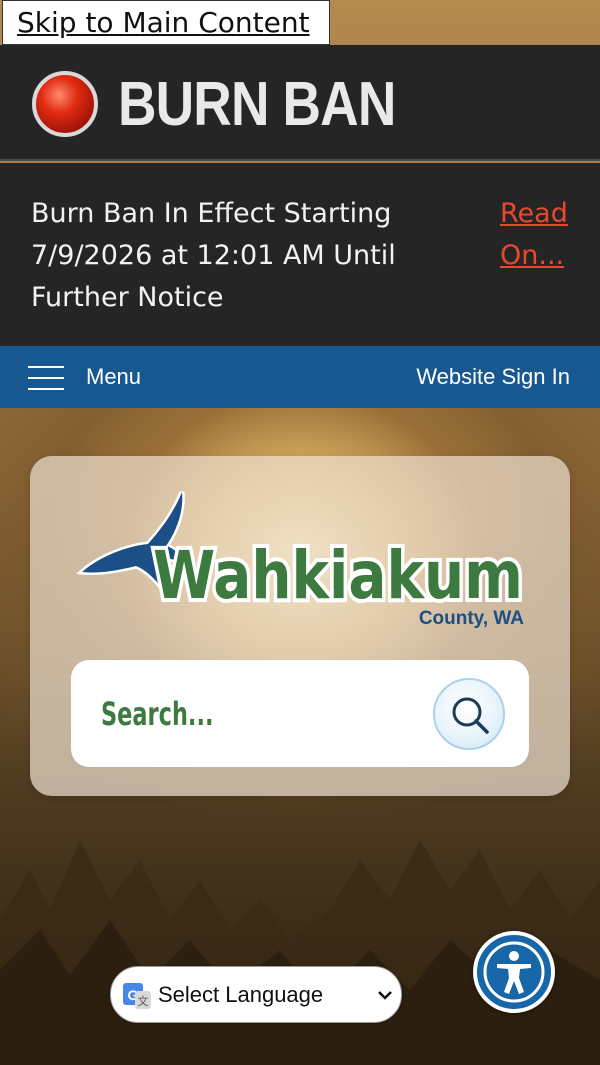  Describe the element at coordinates (241, 994) in the screenshot. I see `language-select-label: Select Language` at that location.